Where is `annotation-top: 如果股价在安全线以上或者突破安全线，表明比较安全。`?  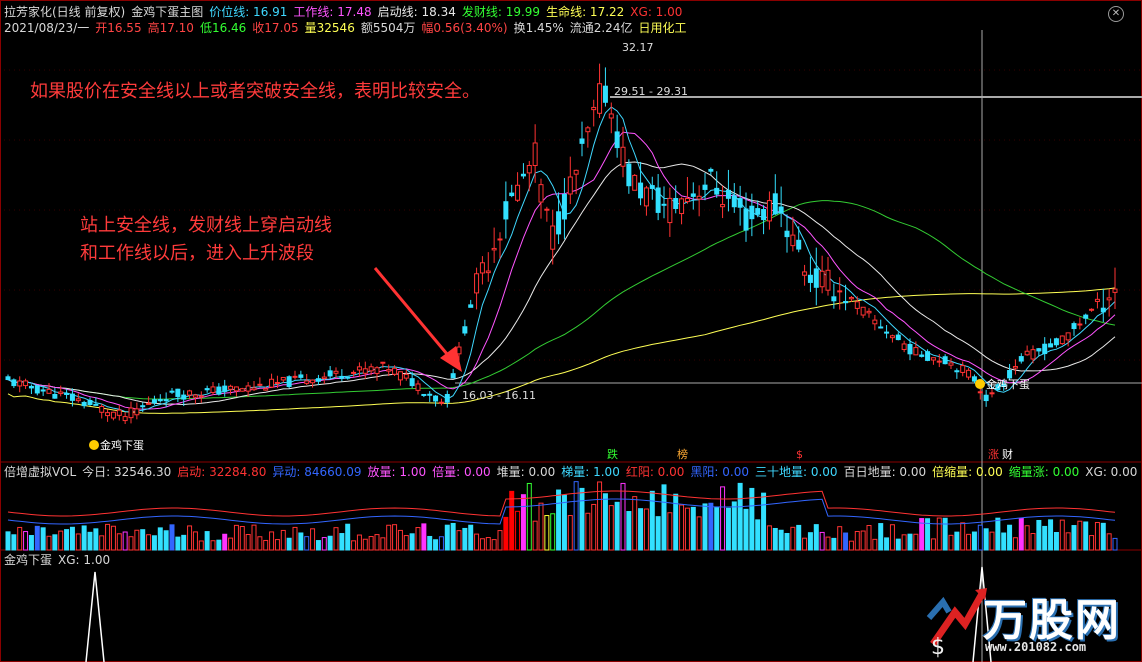
annotation-top: 如果股价在安全线以上或者突破安全线，表明比较安全。 is located at coordinates (255, 91).